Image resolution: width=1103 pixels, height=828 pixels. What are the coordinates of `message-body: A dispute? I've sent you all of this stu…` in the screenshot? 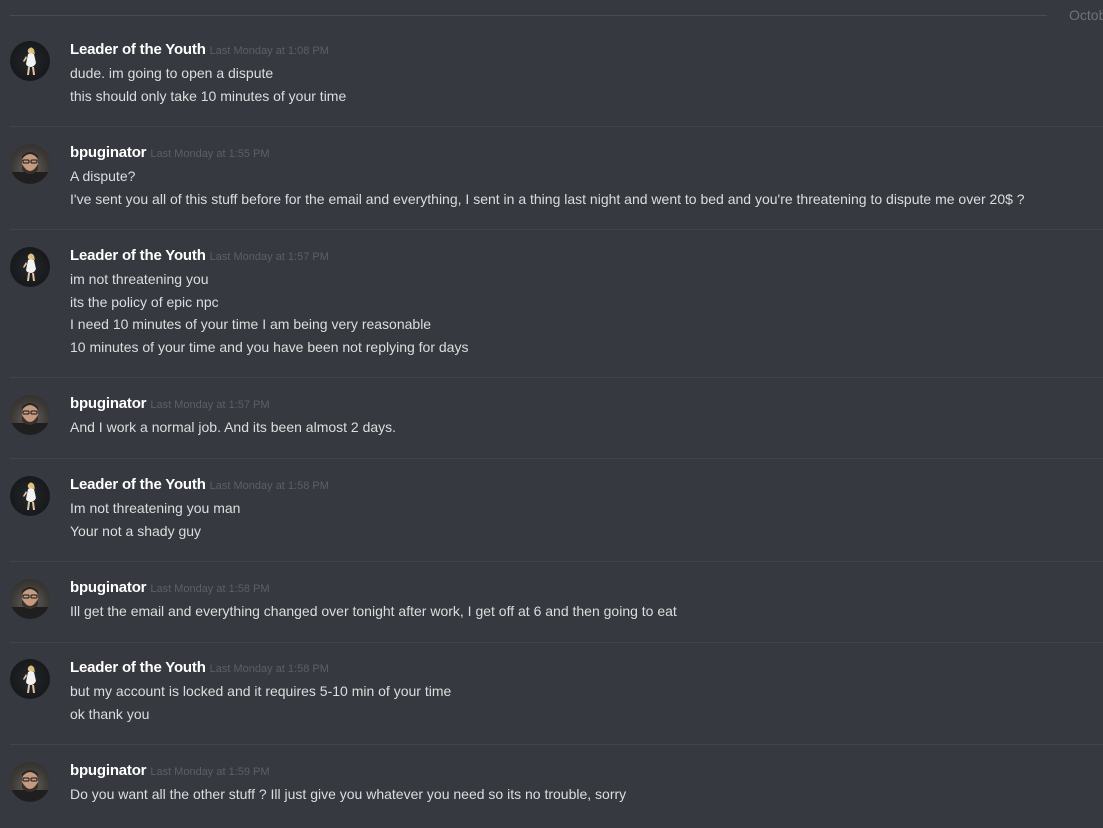 It's located at (547, 187).